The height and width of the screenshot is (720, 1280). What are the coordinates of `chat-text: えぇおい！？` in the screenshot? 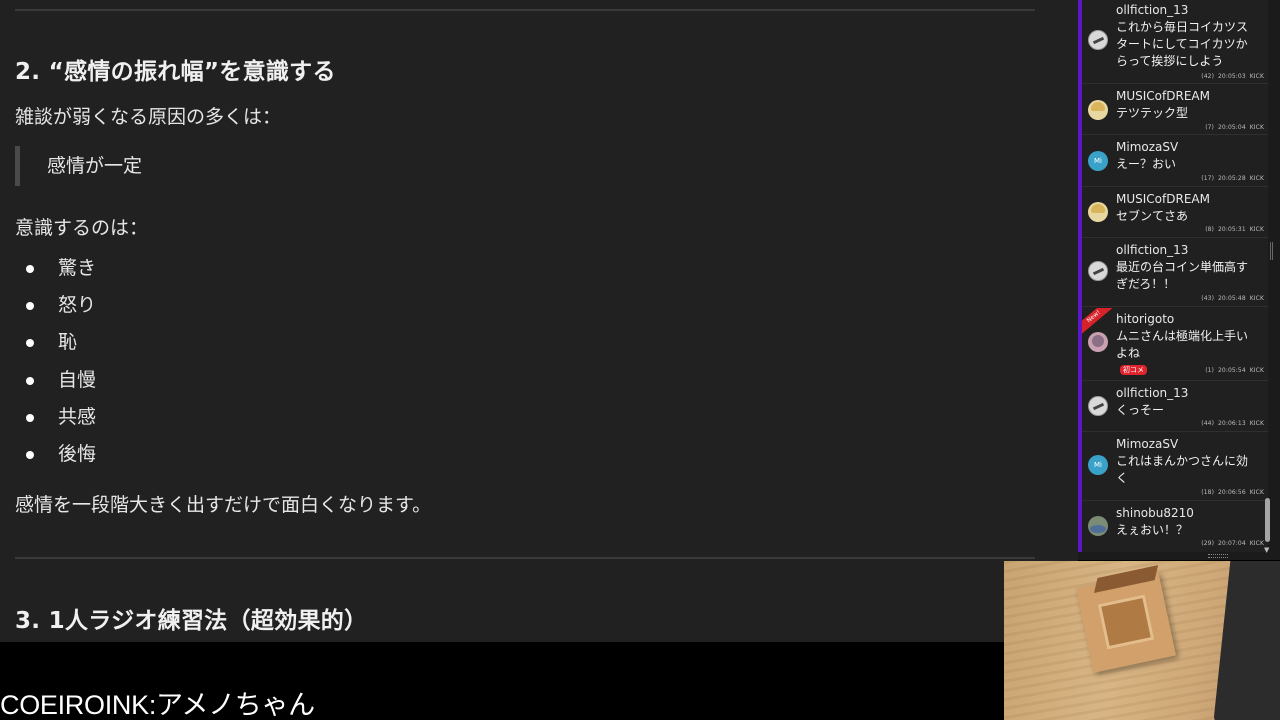 It's located at (1152, 530).